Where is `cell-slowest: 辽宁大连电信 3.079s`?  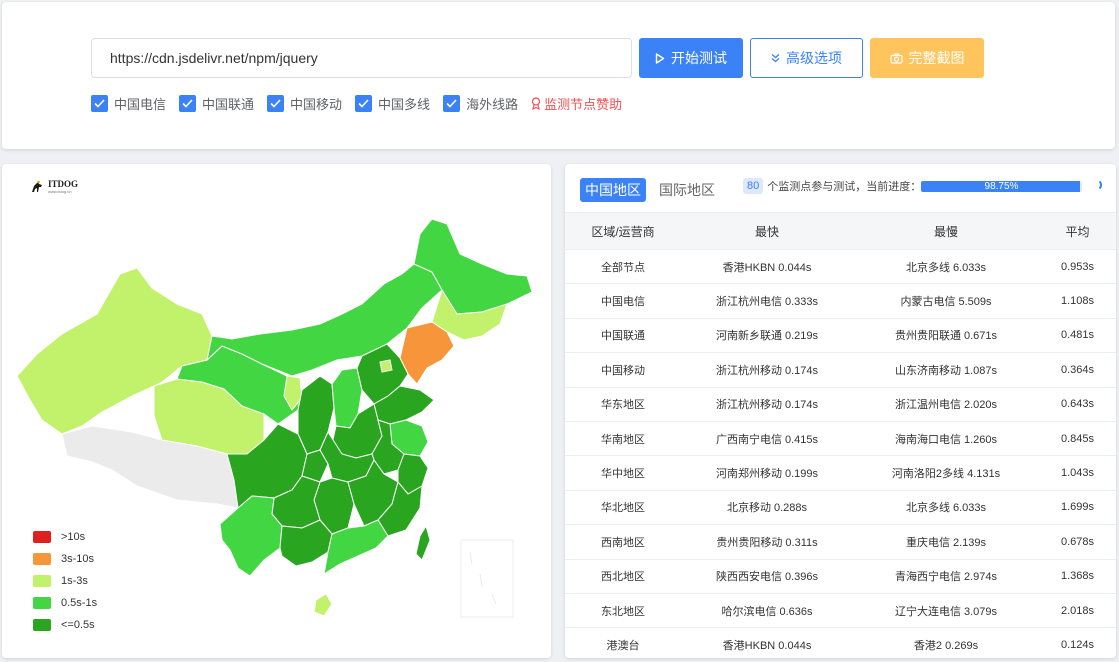 cell-slowest: 辽宁大连电信 3.079s is located at coordinates (946, 611).